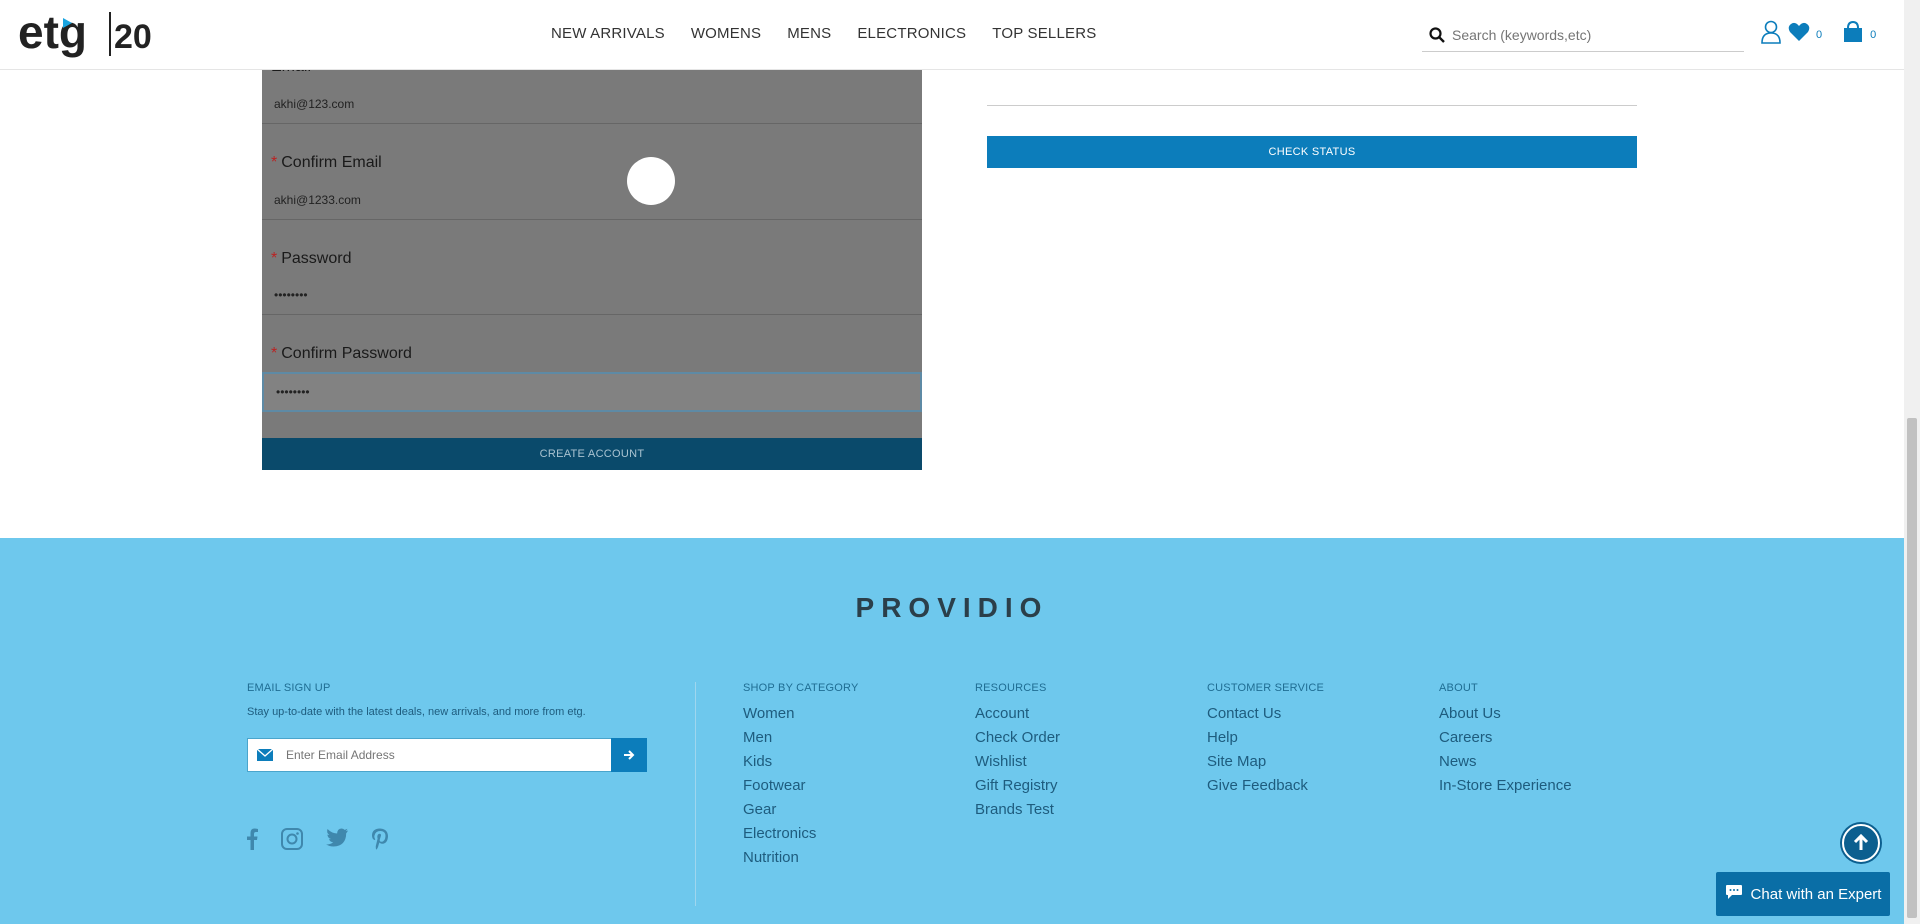 This screenshot has width=1920, height=924. I want to click on footer-link-footwear: Footwear, so click(779, 788).